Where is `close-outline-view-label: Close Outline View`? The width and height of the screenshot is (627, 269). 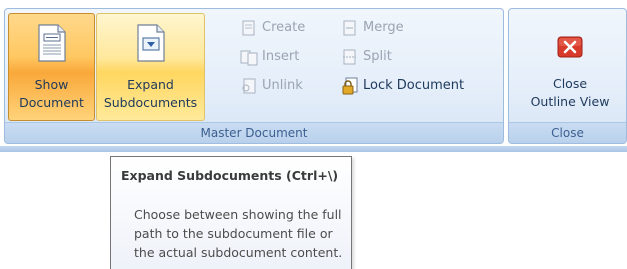 close-outline-view-label: Close Outline View is located at coordinates (570, 92).